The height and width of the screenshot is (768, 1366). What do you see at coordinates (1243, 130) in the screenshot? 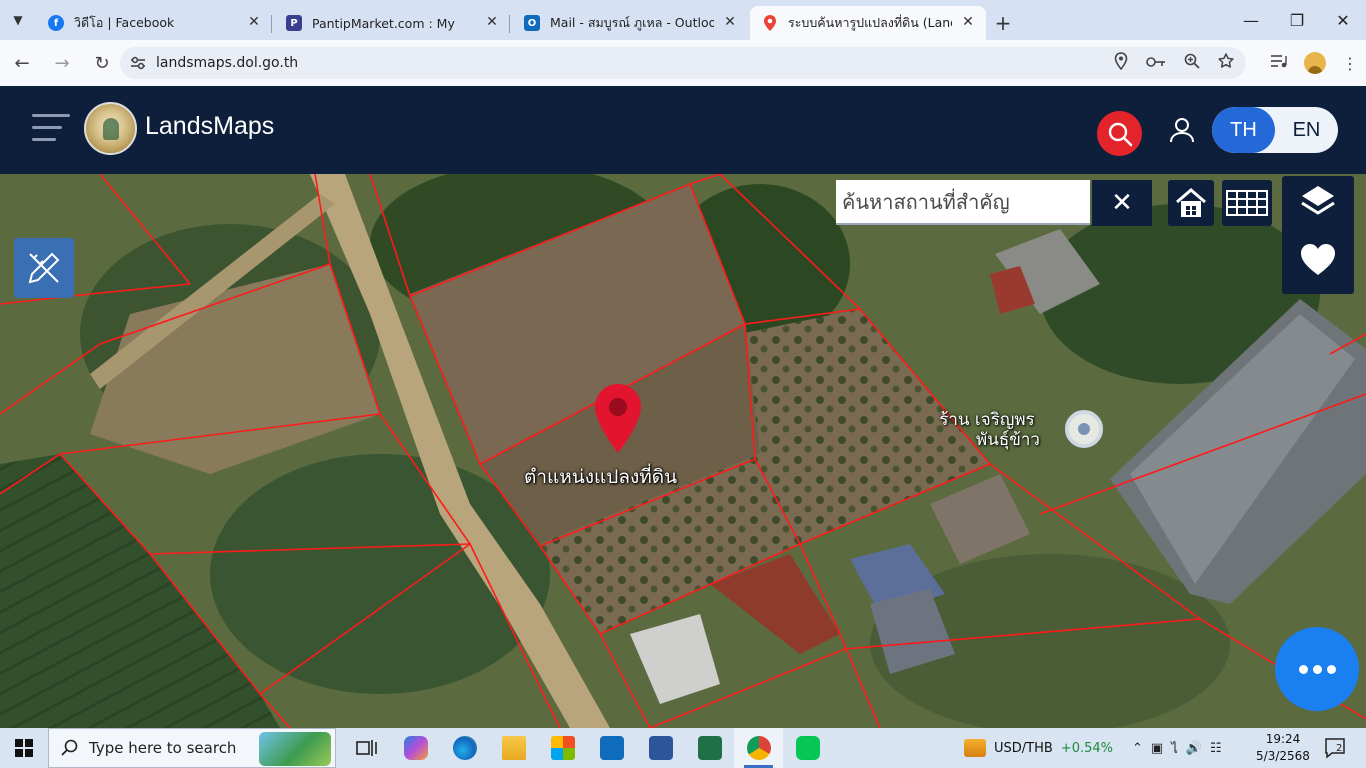
I see `language-th-button: TH` at bounding box center [1243, 130].